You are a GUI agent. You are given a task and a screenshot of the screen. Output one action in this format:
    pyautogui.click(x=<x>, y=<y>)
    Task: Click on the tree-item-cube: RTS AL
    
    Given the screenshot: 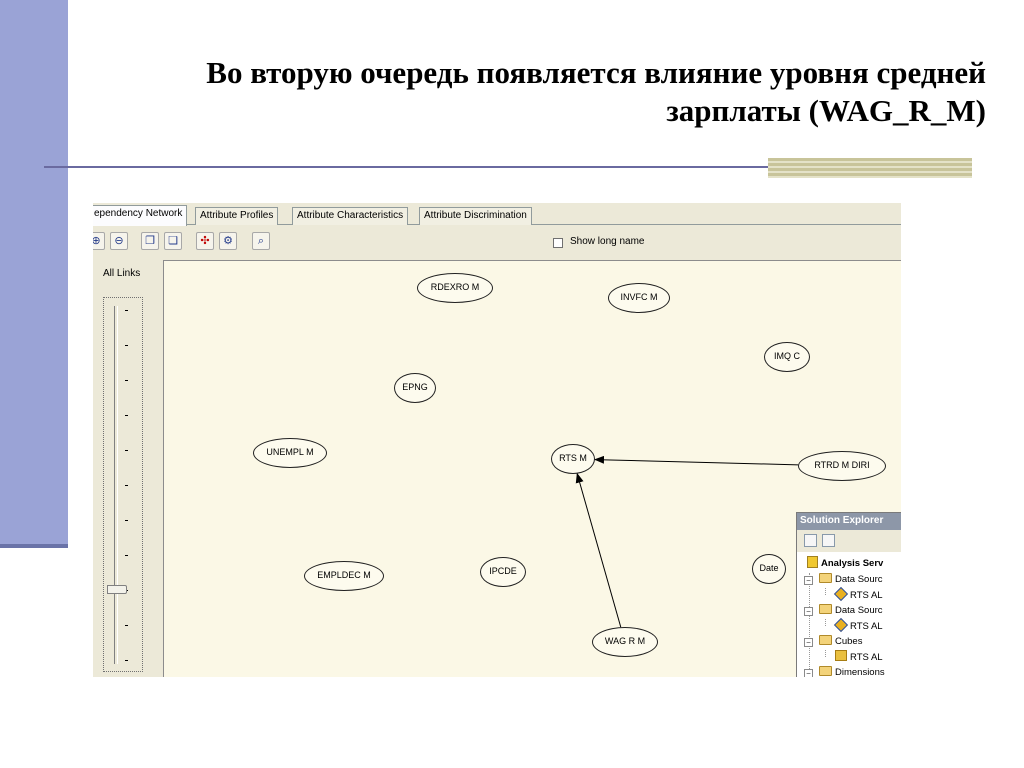 What is the action you would take?
    pyautogui.click(x=859, y=657)
    